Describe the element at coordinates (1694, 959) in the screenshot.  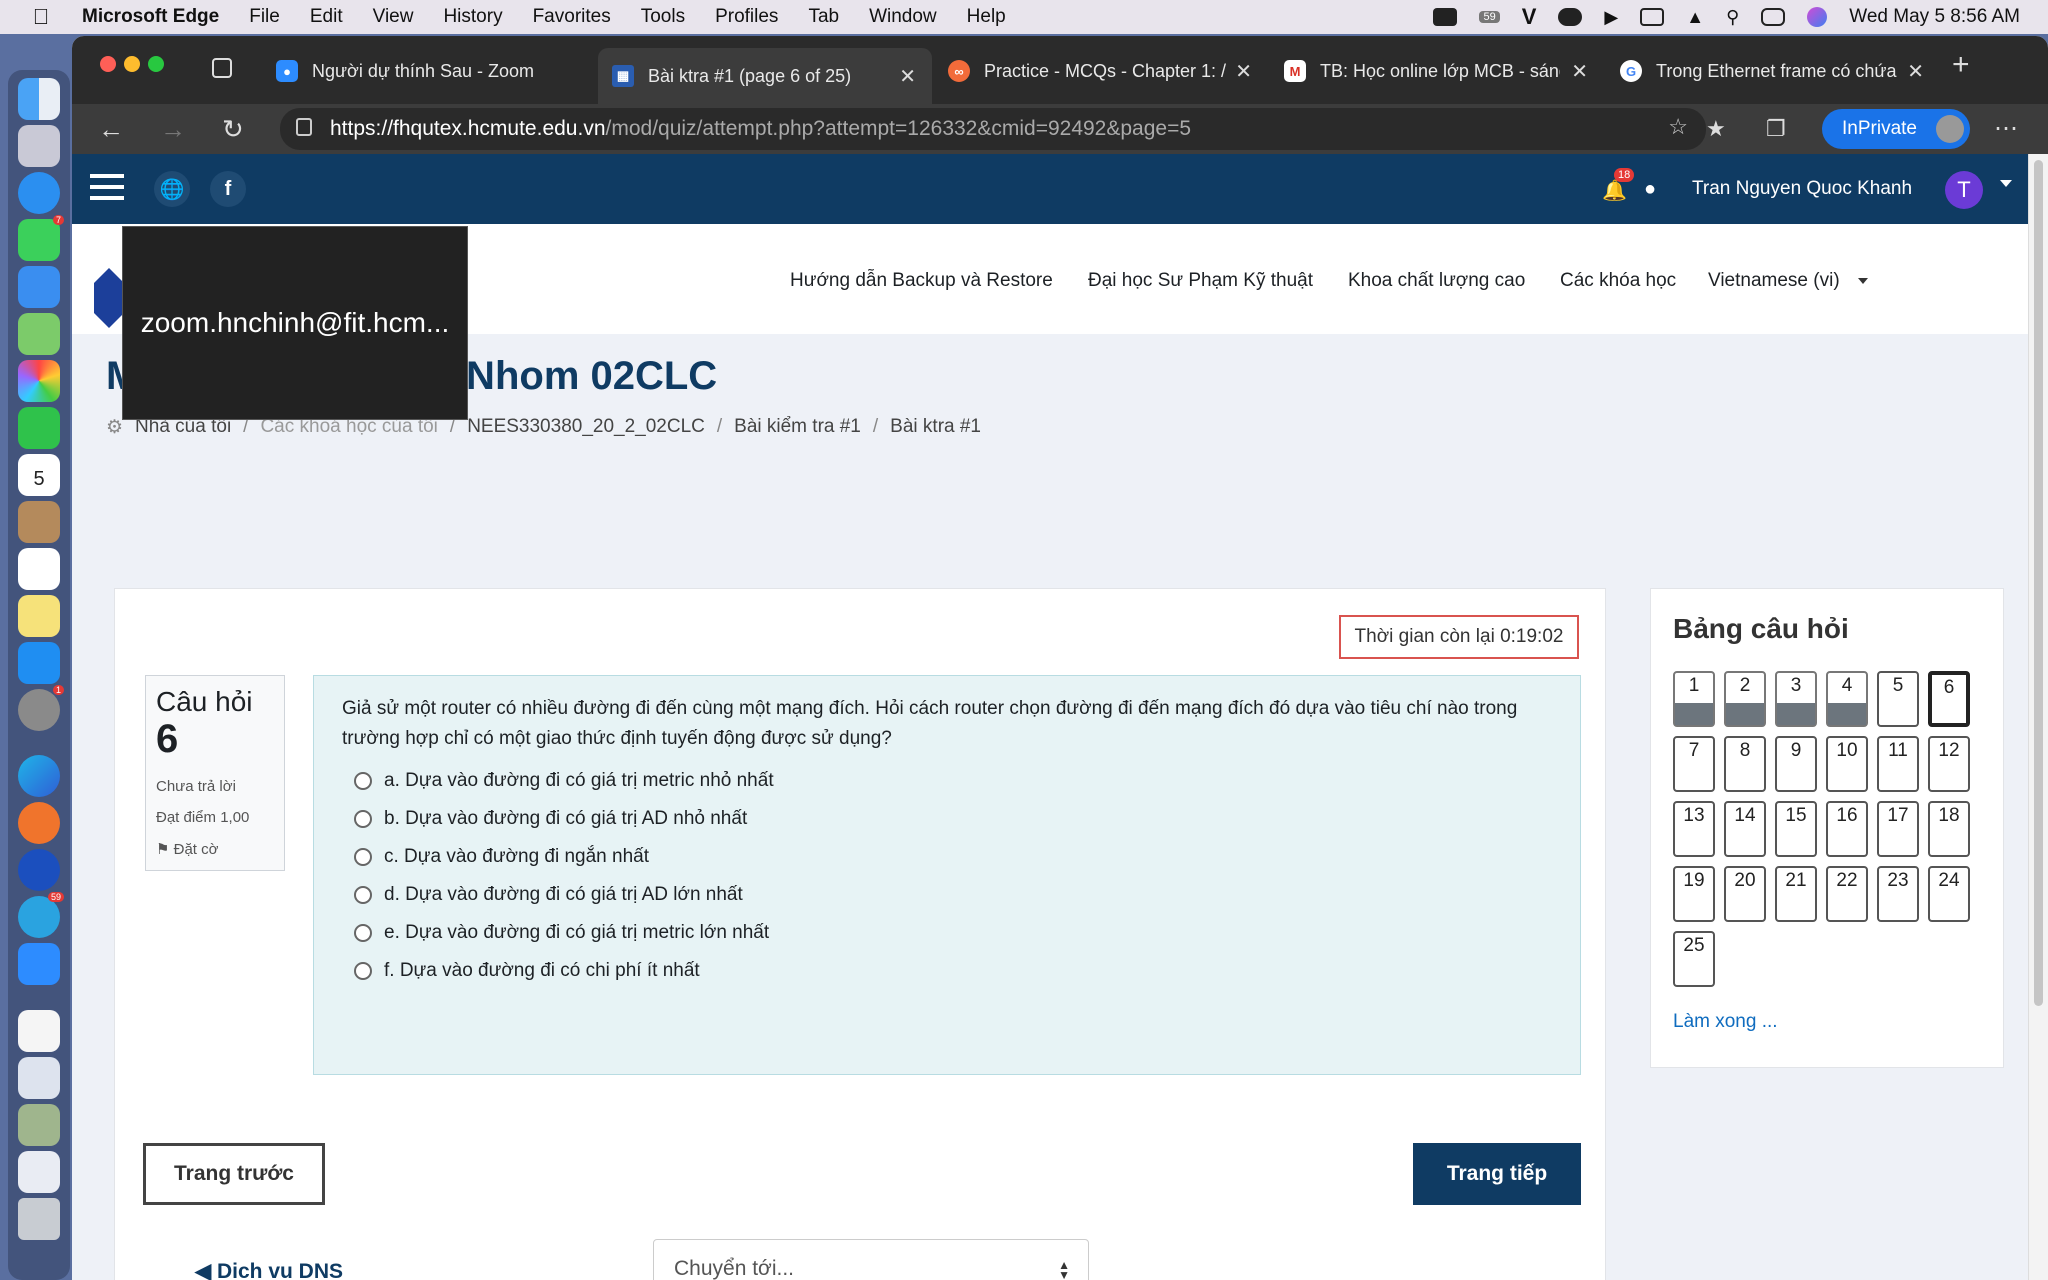
I see `question-nav-button: 25` at that location.